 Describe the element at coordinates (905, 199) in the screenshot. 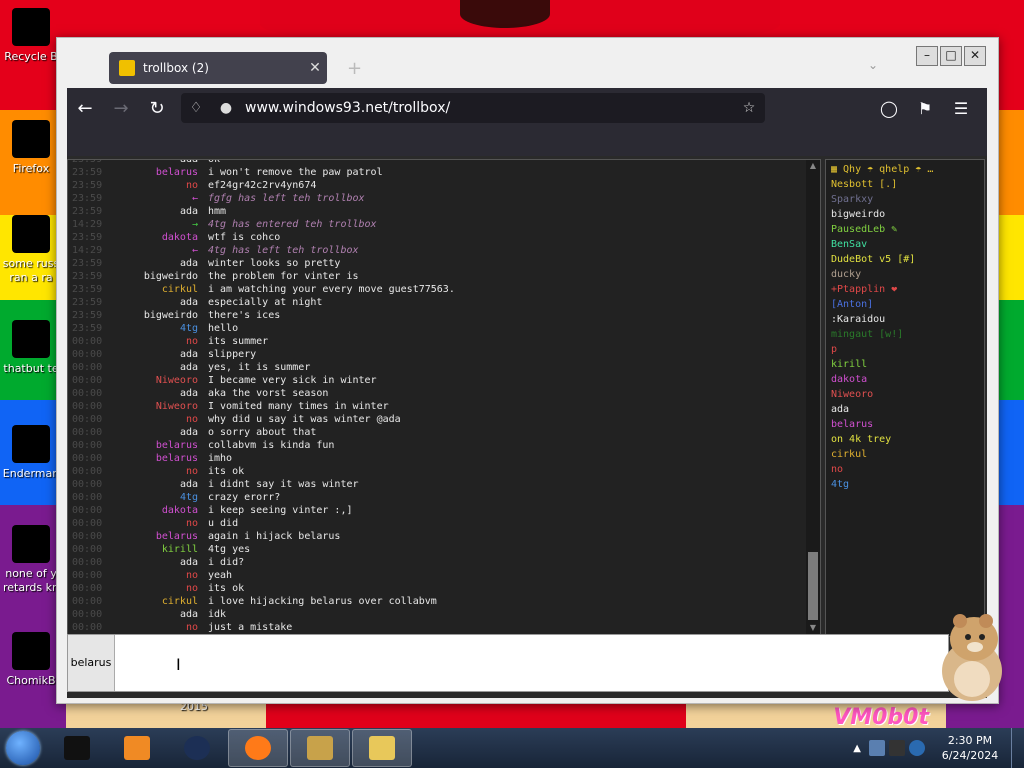

I see `user-list-item: Sparkxy` at that location.